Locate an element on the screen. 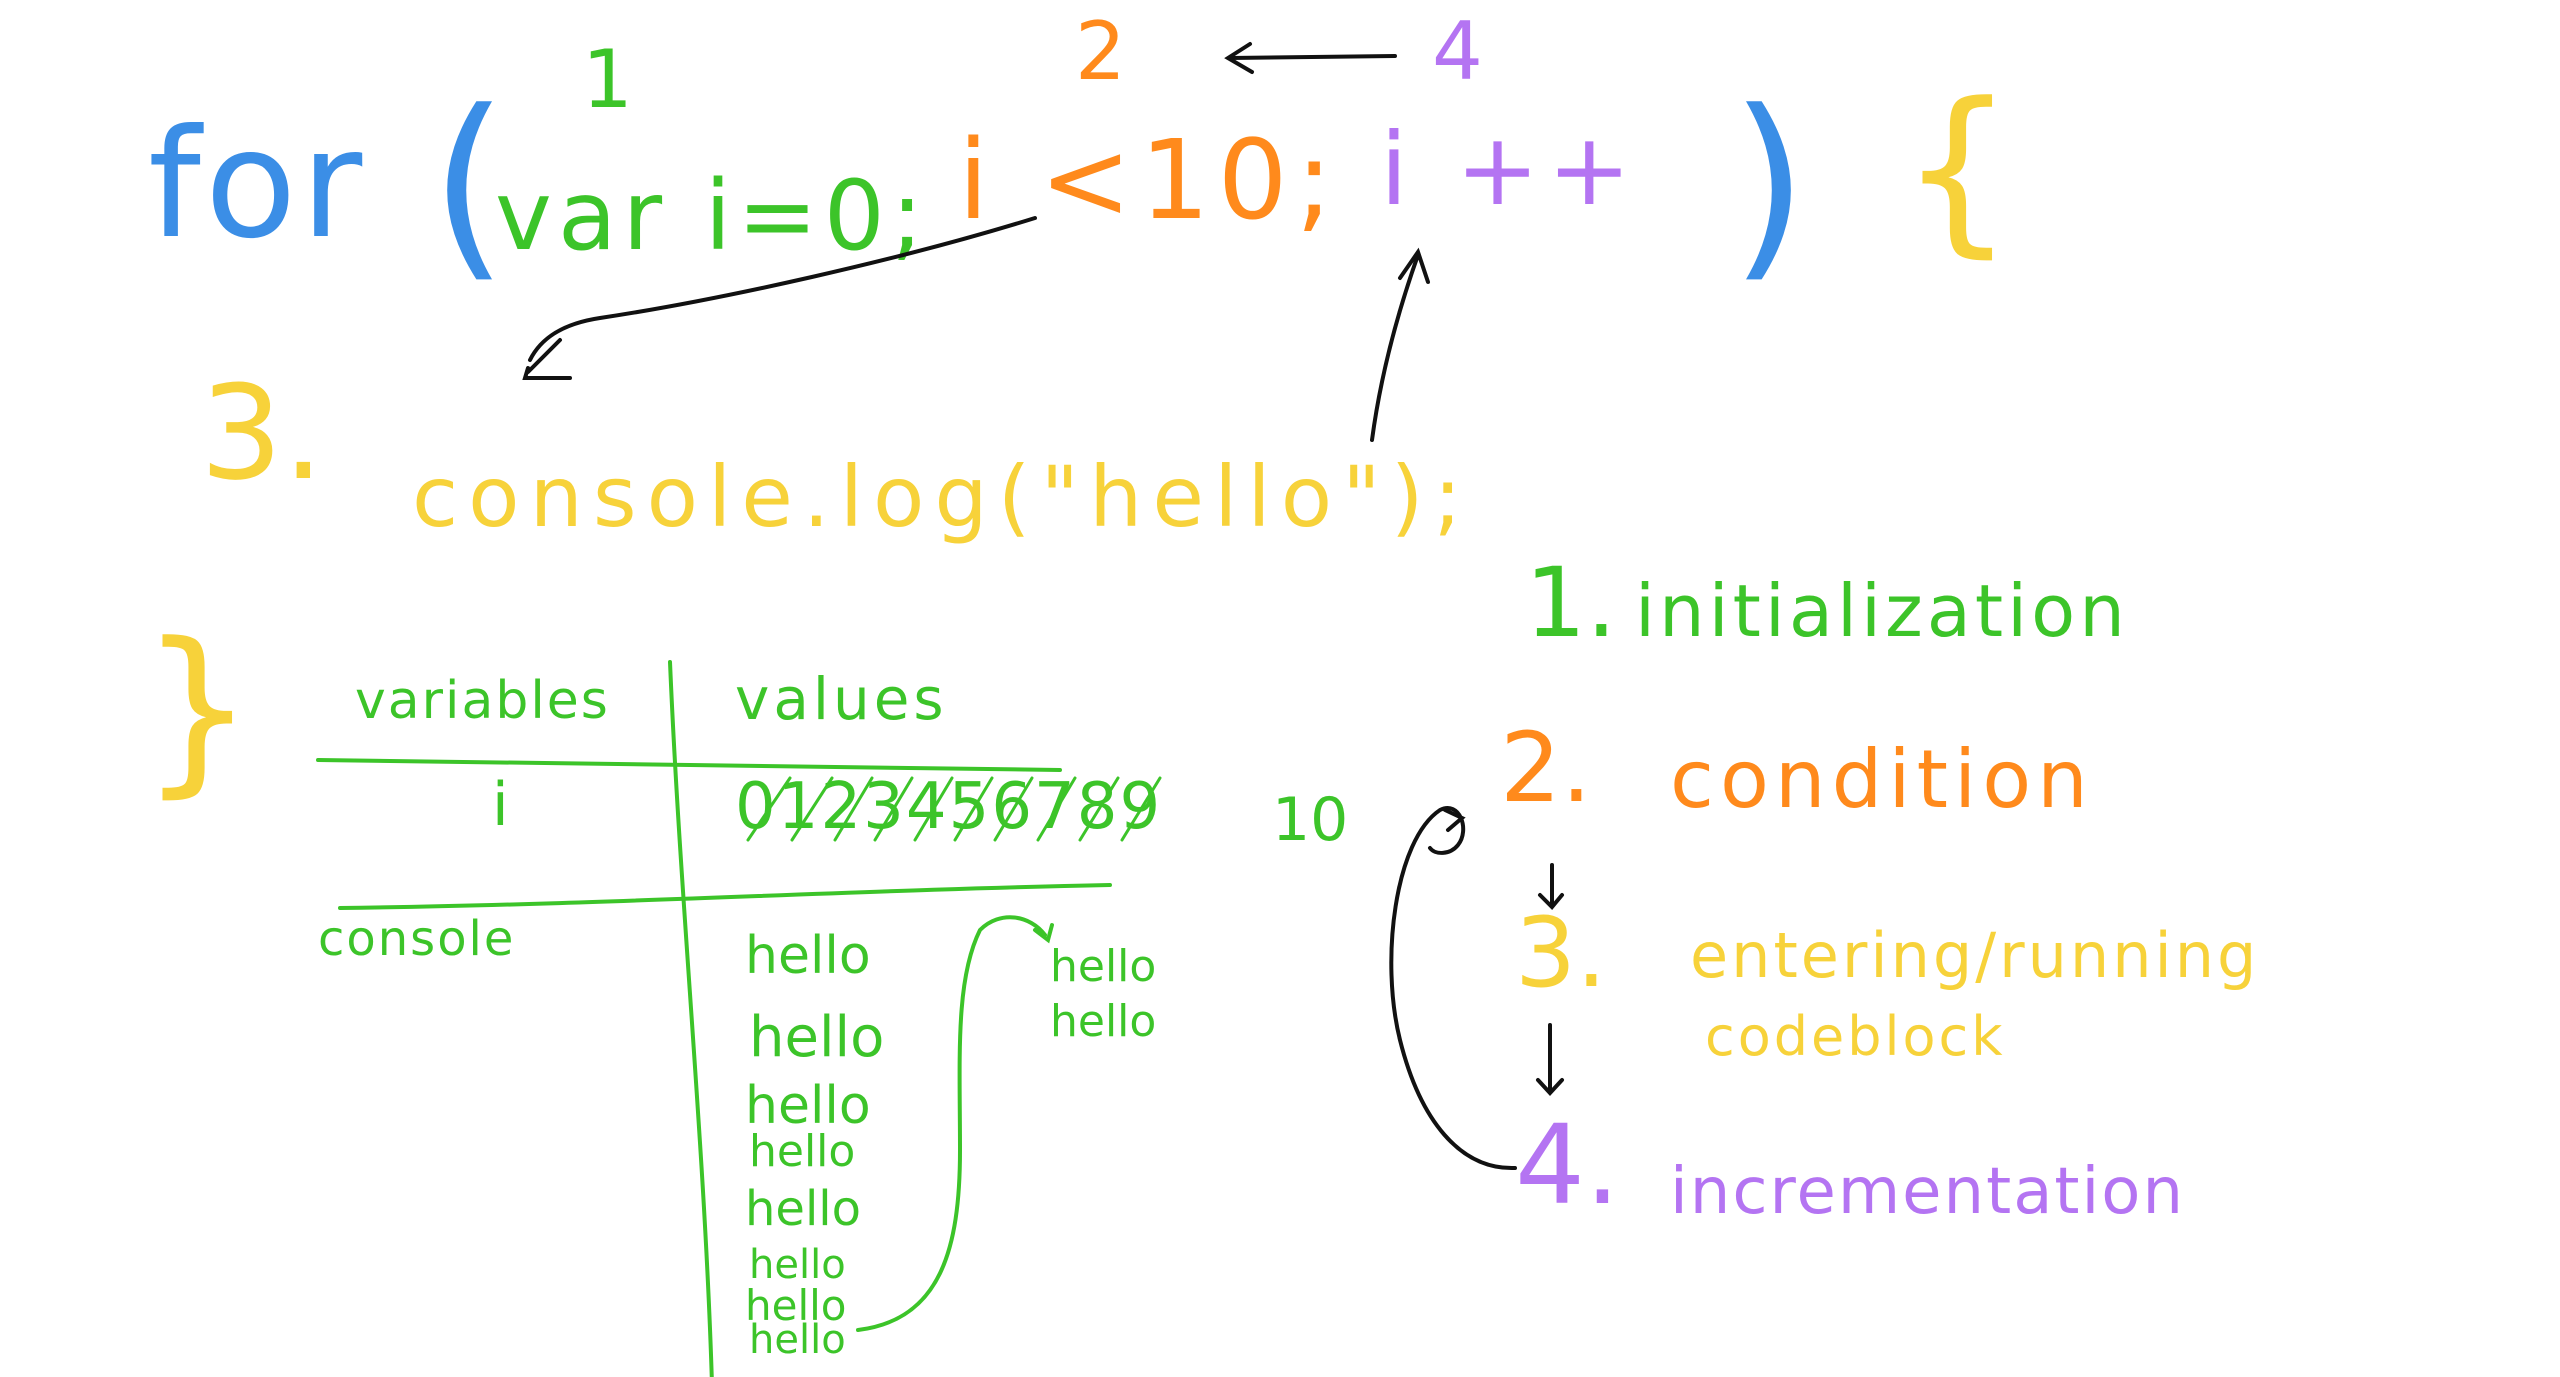 The width and height of the screenshot is (2560, 1377). arrow-condition-to-body is located at coordinates (779, 298).